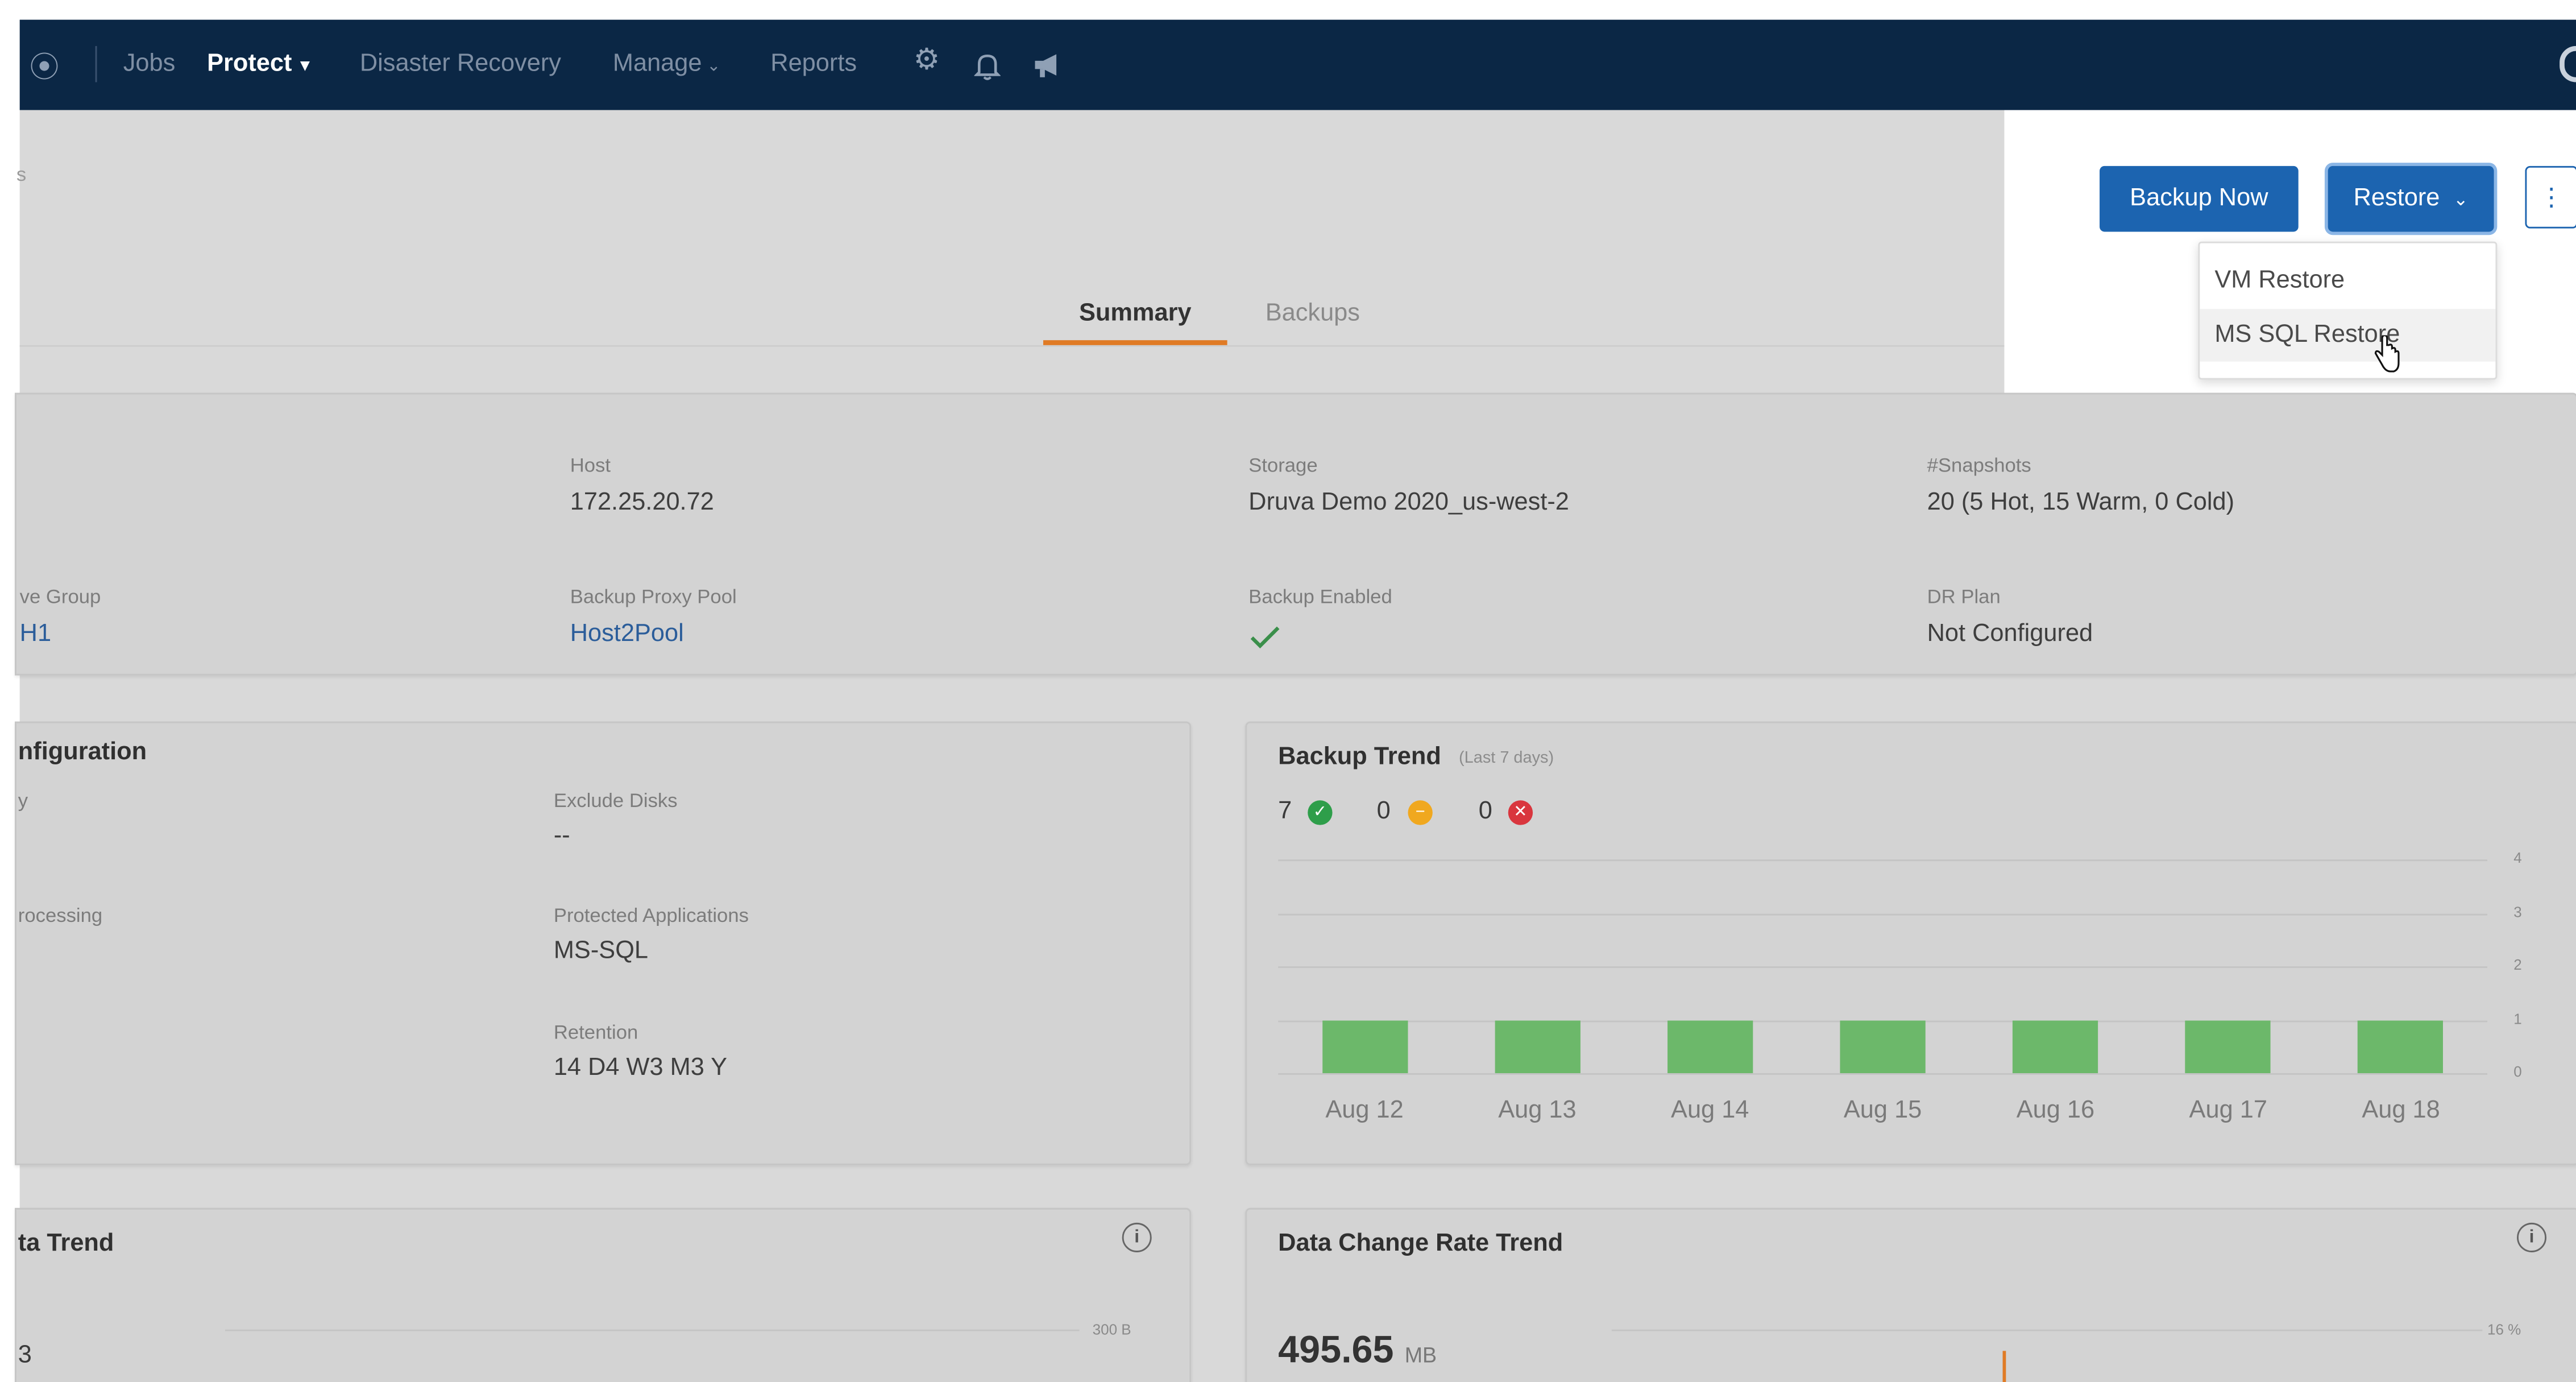  Describe the element at coordinates (657, 63) in the screenshot. I see `nav-manage-label: Manage` at that location.